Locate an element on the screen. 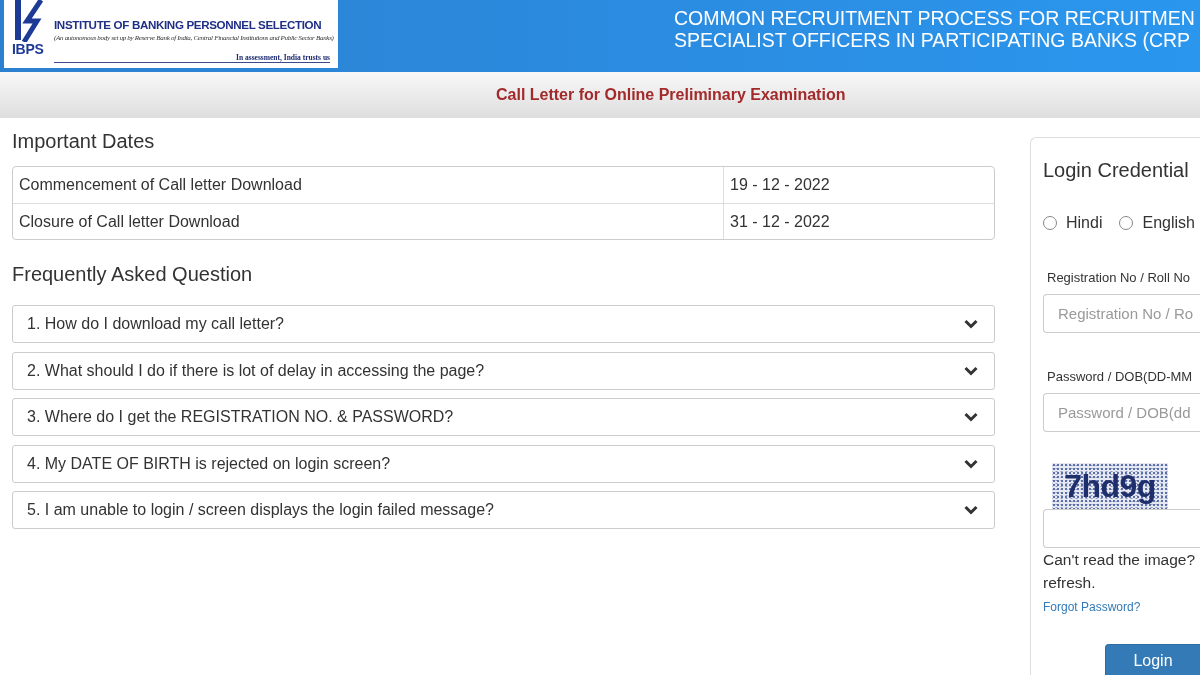 The width and height of the screenshot is (1200, 675). radio-label: Hindi is located at coordinates (1084, 223).